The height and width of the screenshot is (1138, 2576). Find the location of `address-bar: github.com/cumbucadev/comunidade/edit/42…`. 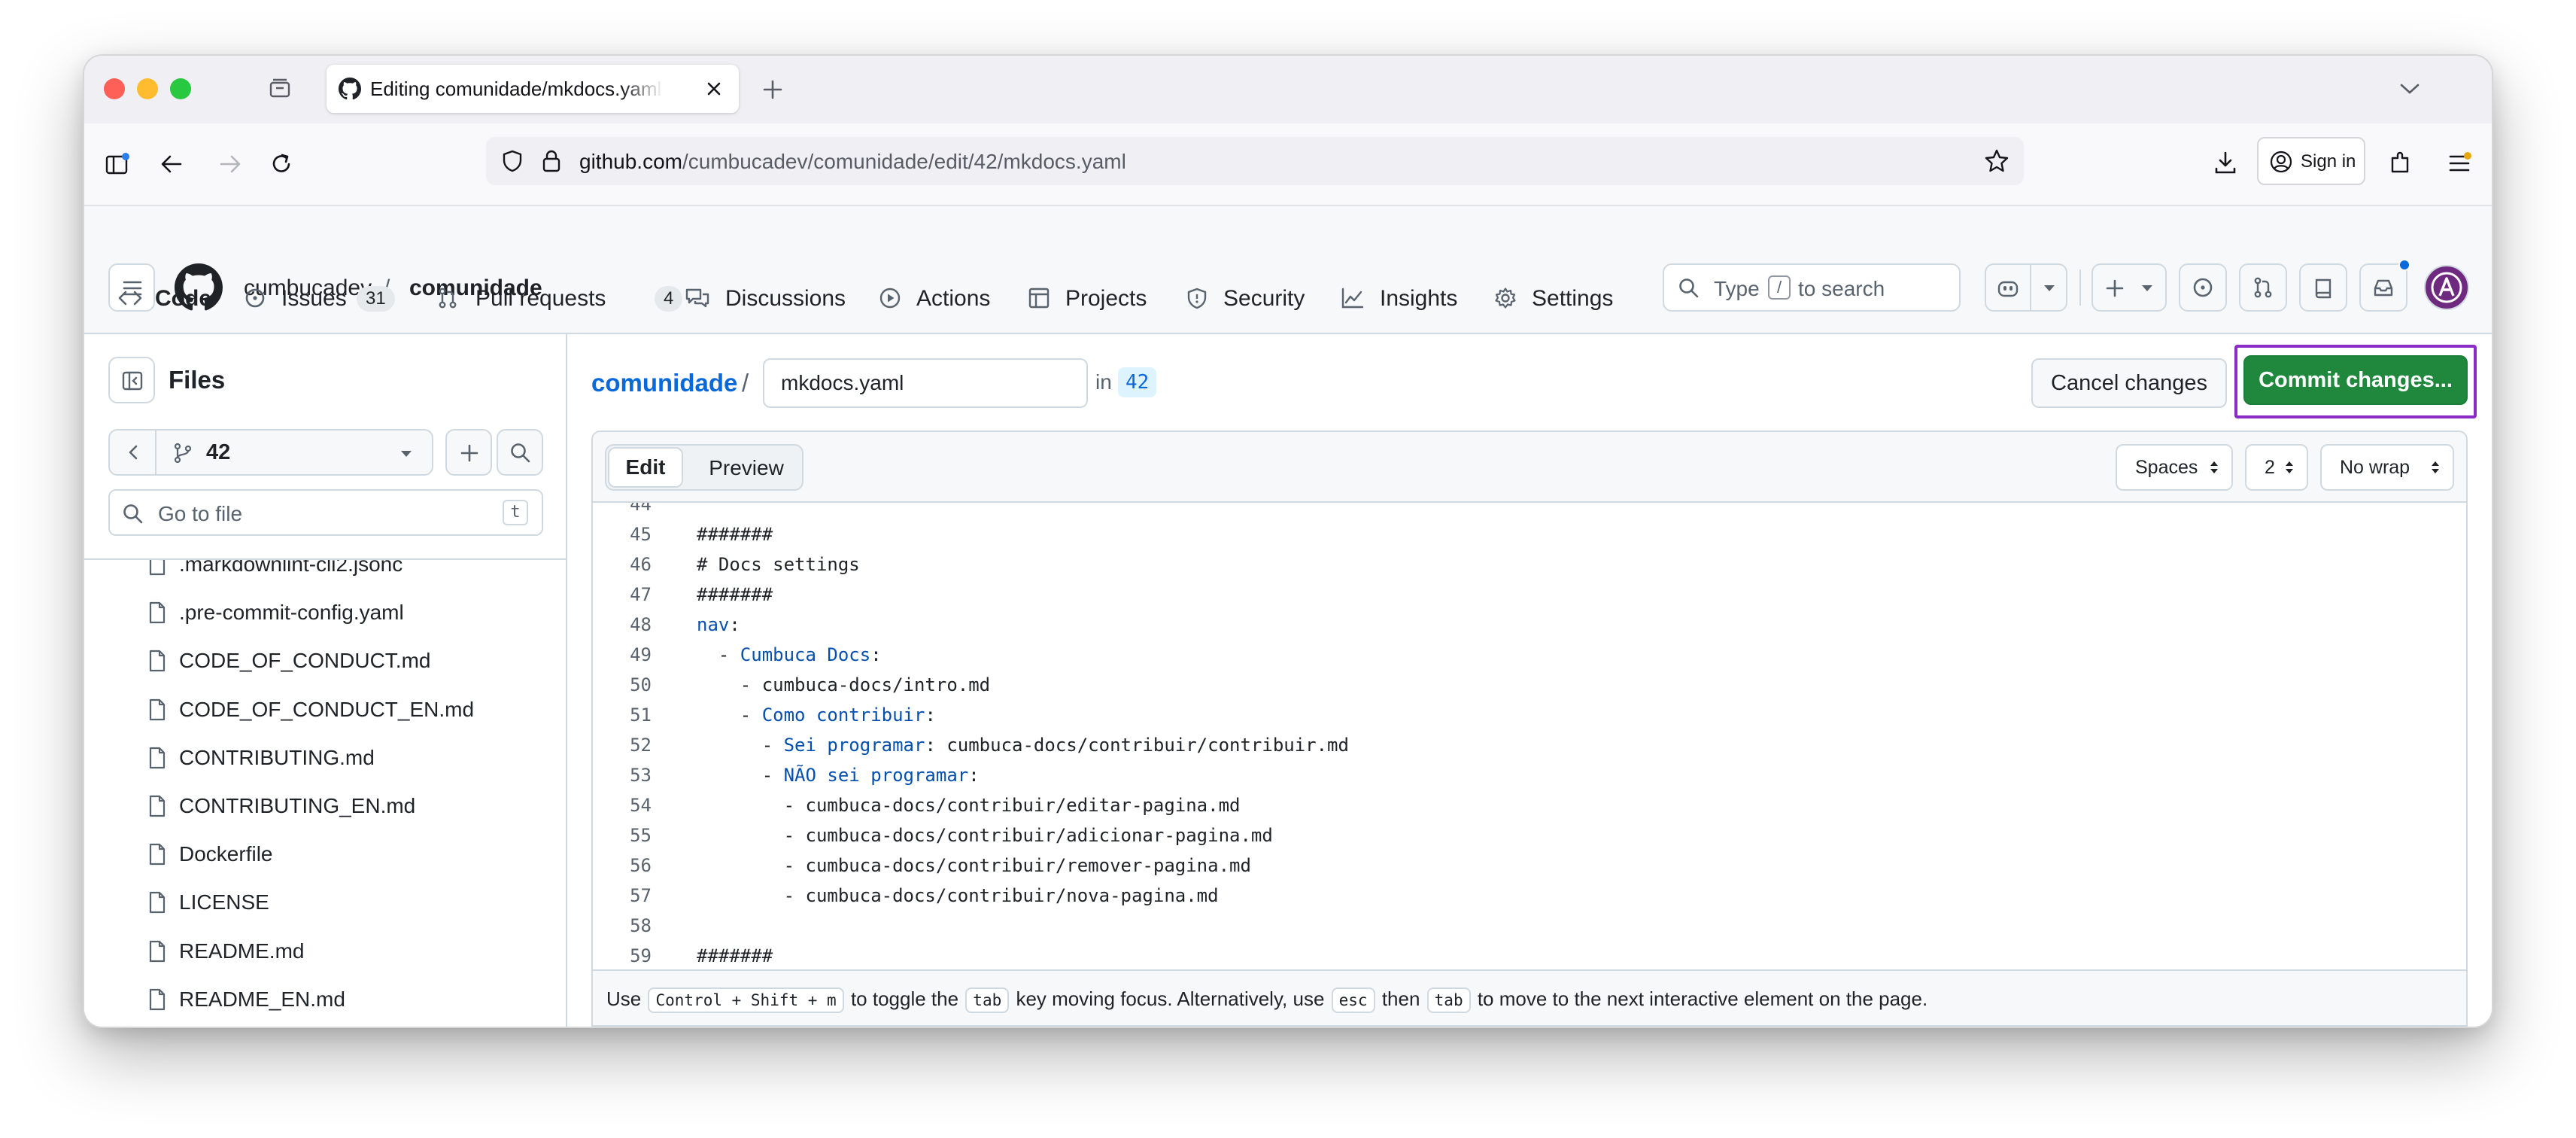

address-bar: github.com/cumbucadev/comunidade/edit/42… is located at coordinates (1255, 161).